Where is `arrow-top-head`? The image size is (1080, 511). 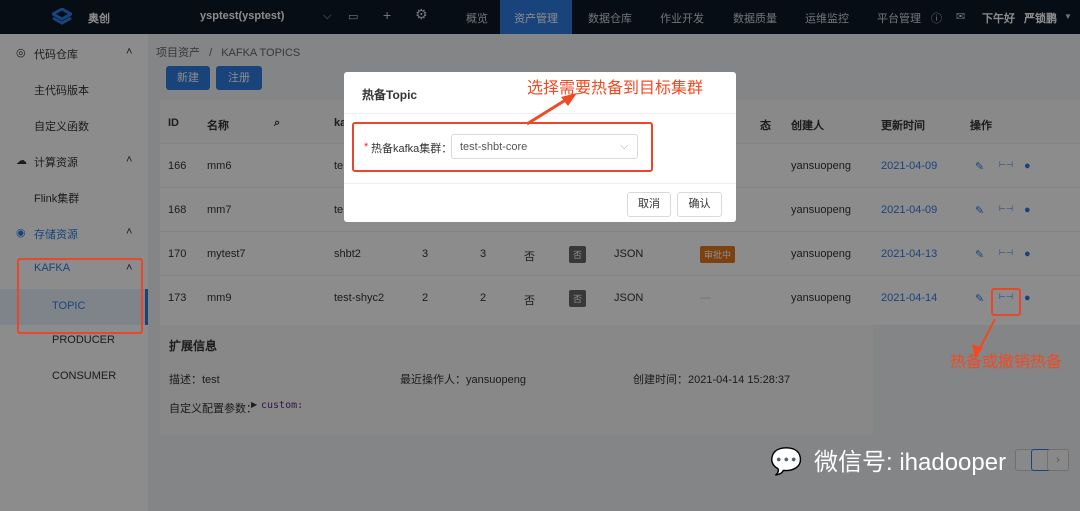
arrow-top-head is located at coordinates (569, 99).